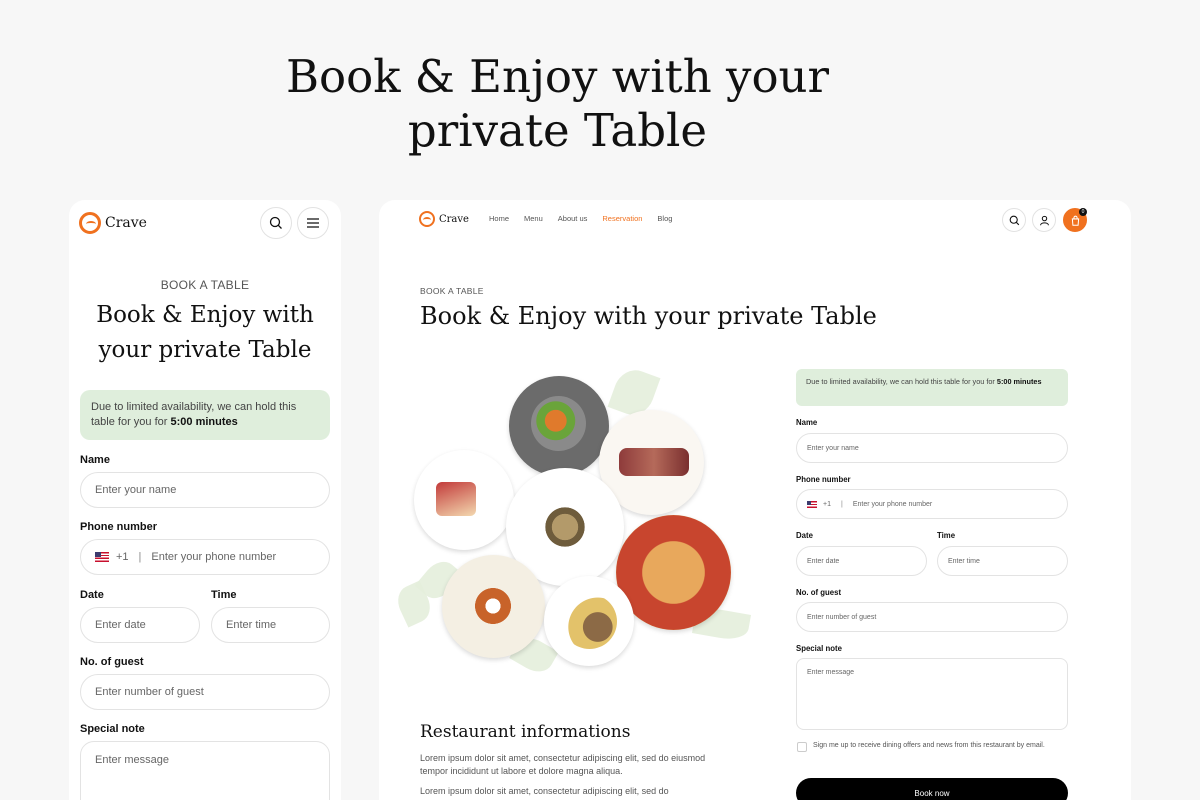 This screenshot has width=1200, height=800. What do you see at coordinates (557, 130) in the screenshot?
I see `hero-title-line2: private Table` at bounding box center [557, 130].